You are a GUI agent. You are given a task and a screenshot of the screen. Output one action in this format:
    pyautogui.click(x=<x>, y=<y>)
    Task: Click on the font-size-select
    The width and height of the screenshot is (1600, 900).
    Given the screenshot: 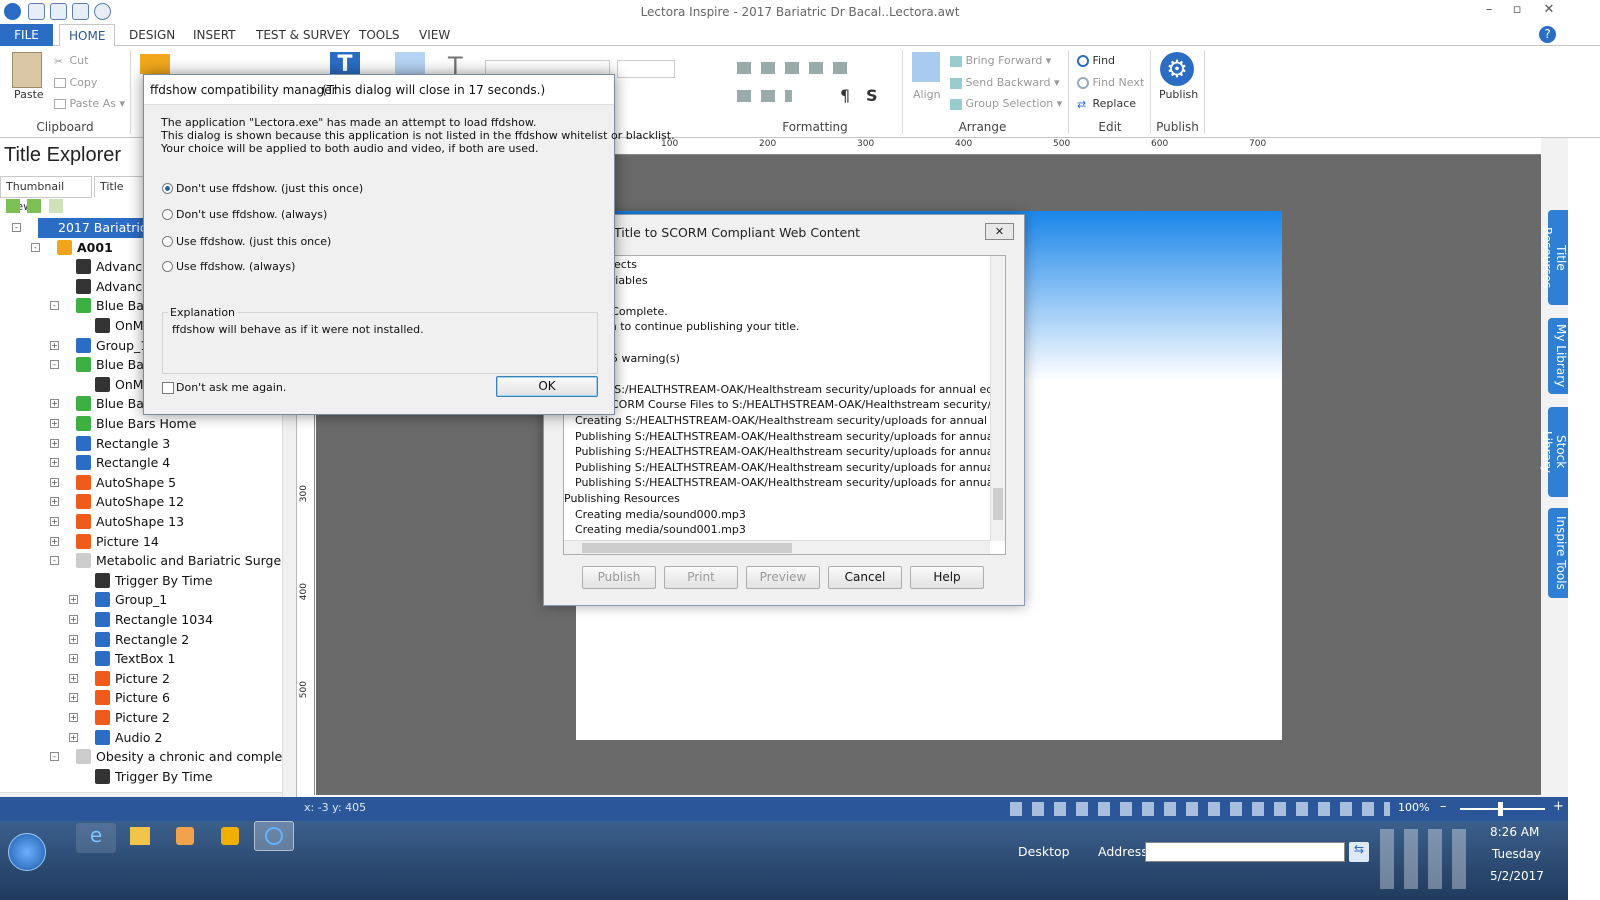 What is the action you would take?
    pyautogui.click(x=646, y=69)
    